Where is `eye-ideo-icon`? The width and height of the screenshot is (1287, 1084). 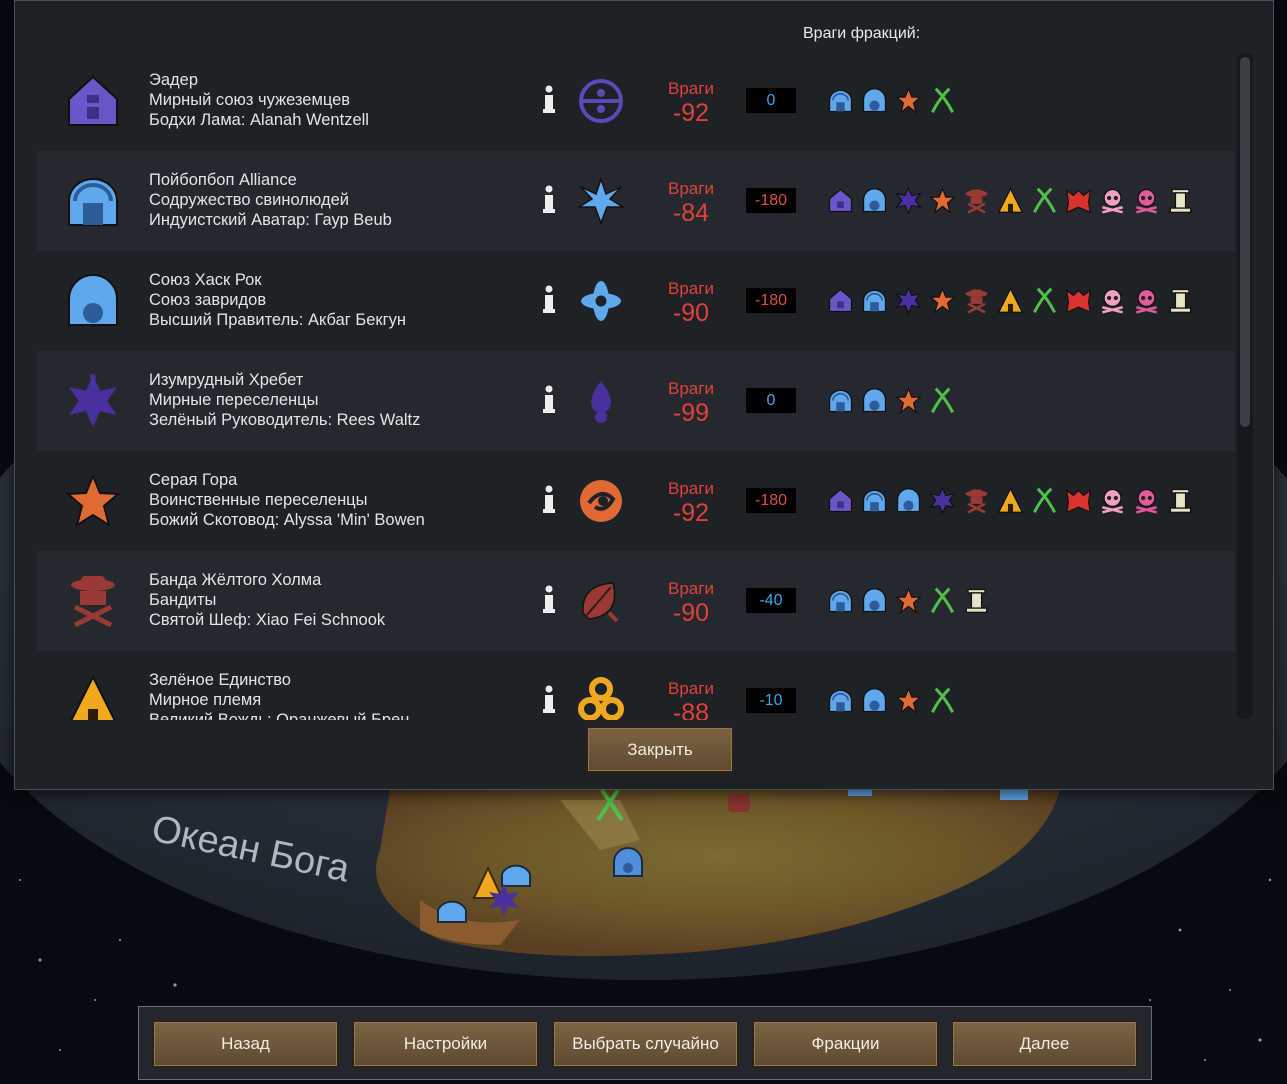
eye-ideo-icon is located at coordinates (601, 501).